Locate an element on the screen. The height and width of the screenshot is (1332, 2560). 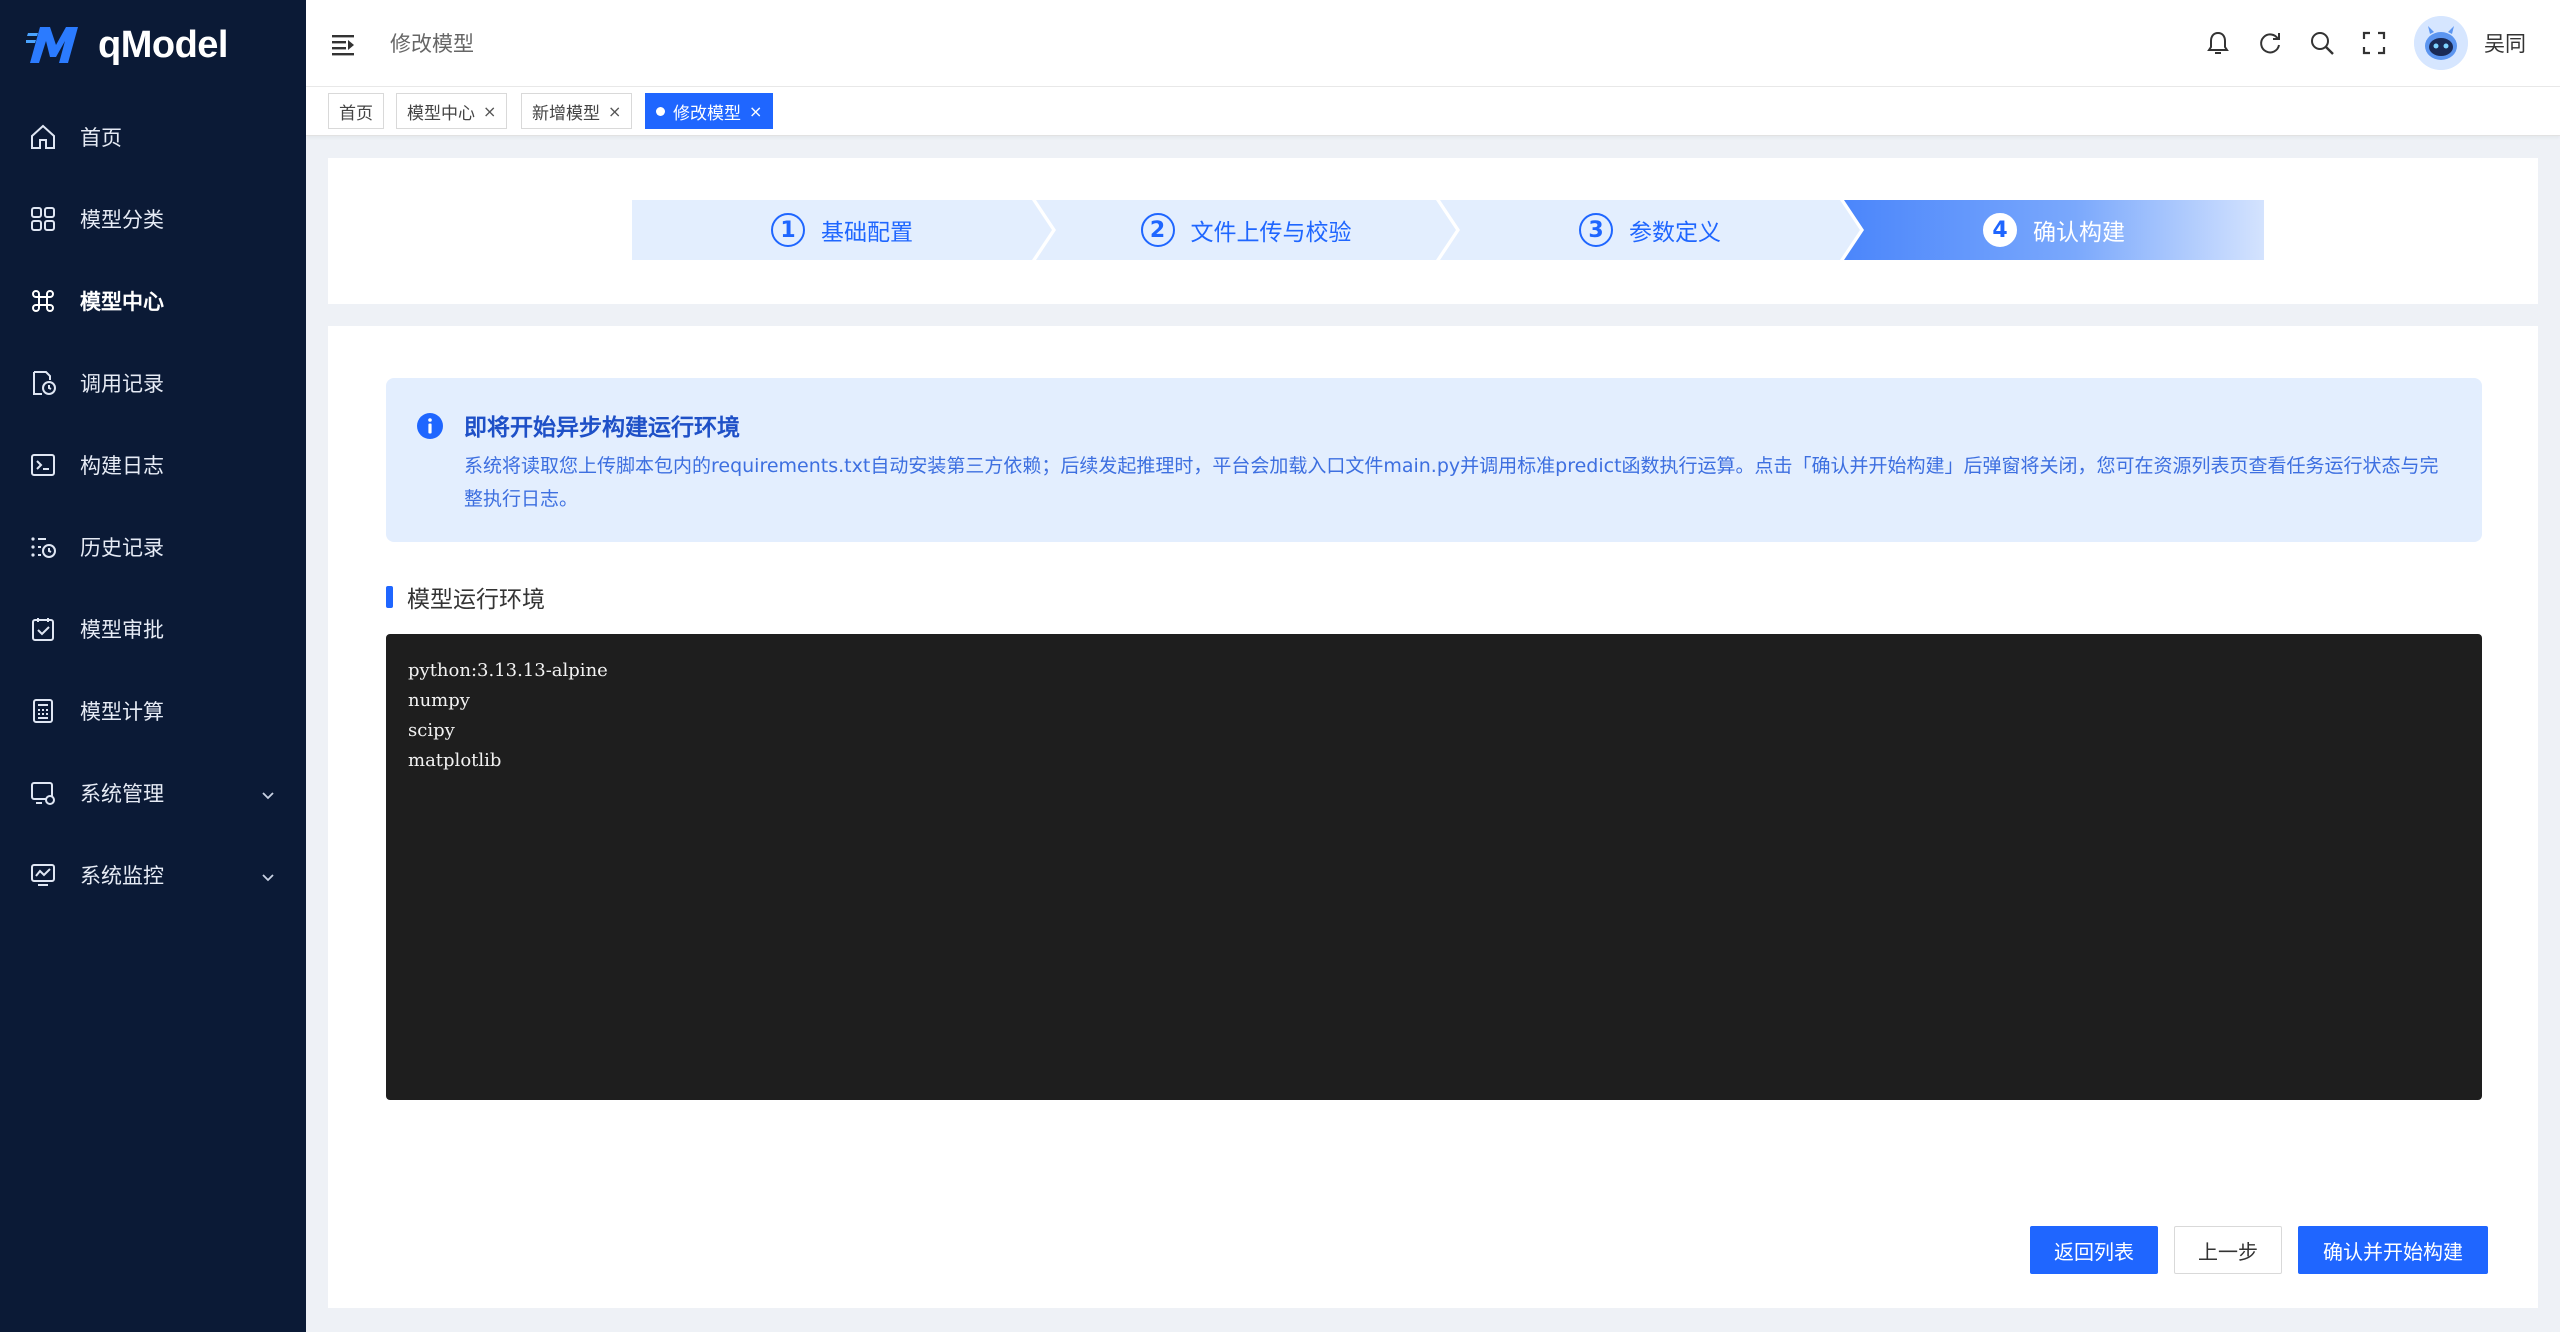
sidebar-item: 调用记录 is located at coordinates (153, 383).